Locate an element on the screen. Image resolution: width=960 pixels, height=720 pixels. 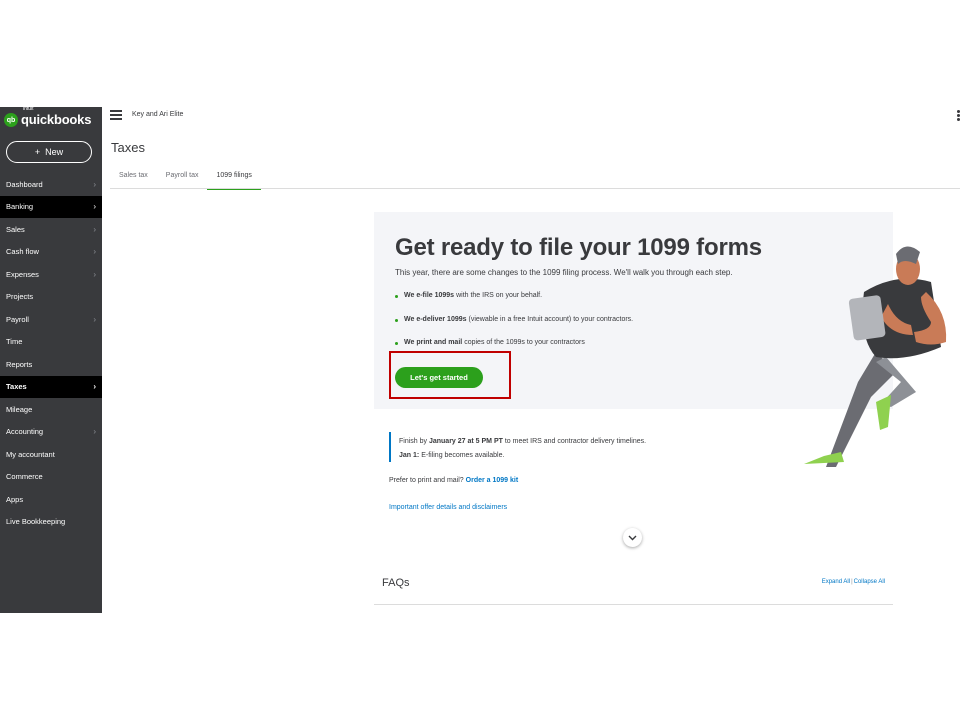
sidebar-item-apps: Apps is located at coordinates (51, 499).